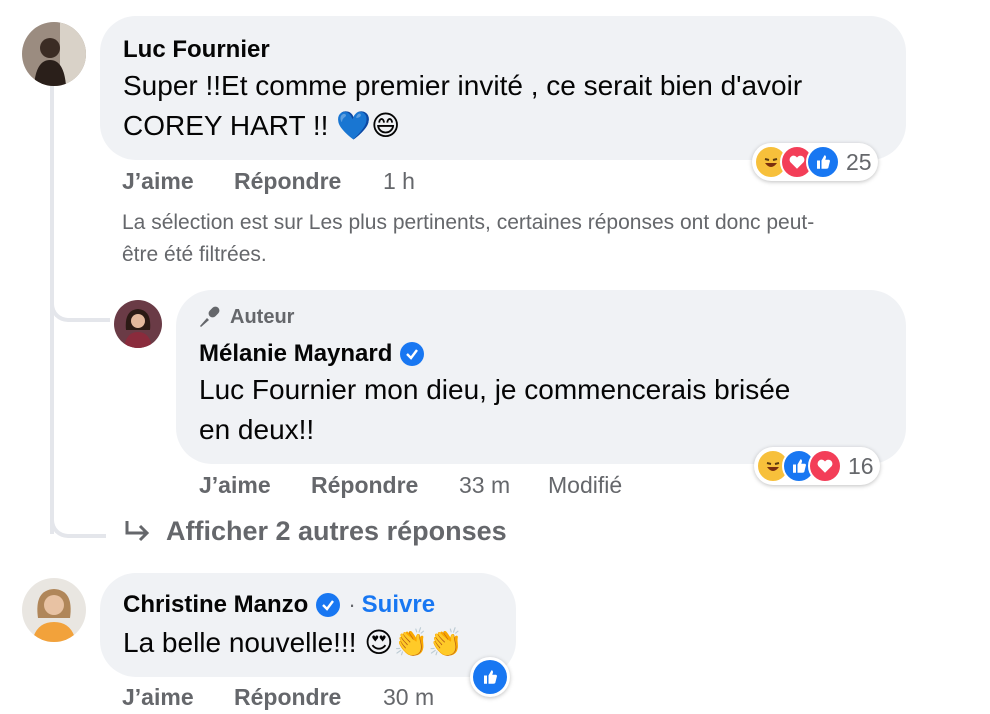 The image size is (990, 714). I want to click on filter-notice-line2: être été filtrées., so click(194, 254).